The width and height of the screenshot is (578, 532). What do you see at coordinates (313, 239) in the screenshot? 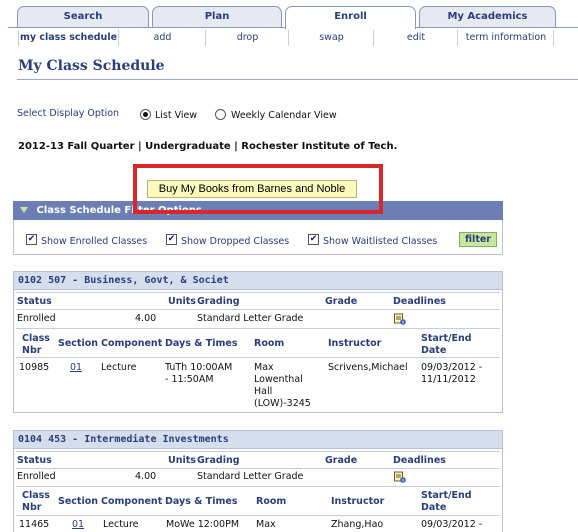
I see `show-waitlisted-checkbox: ✔` at bounding box center [313, 239].